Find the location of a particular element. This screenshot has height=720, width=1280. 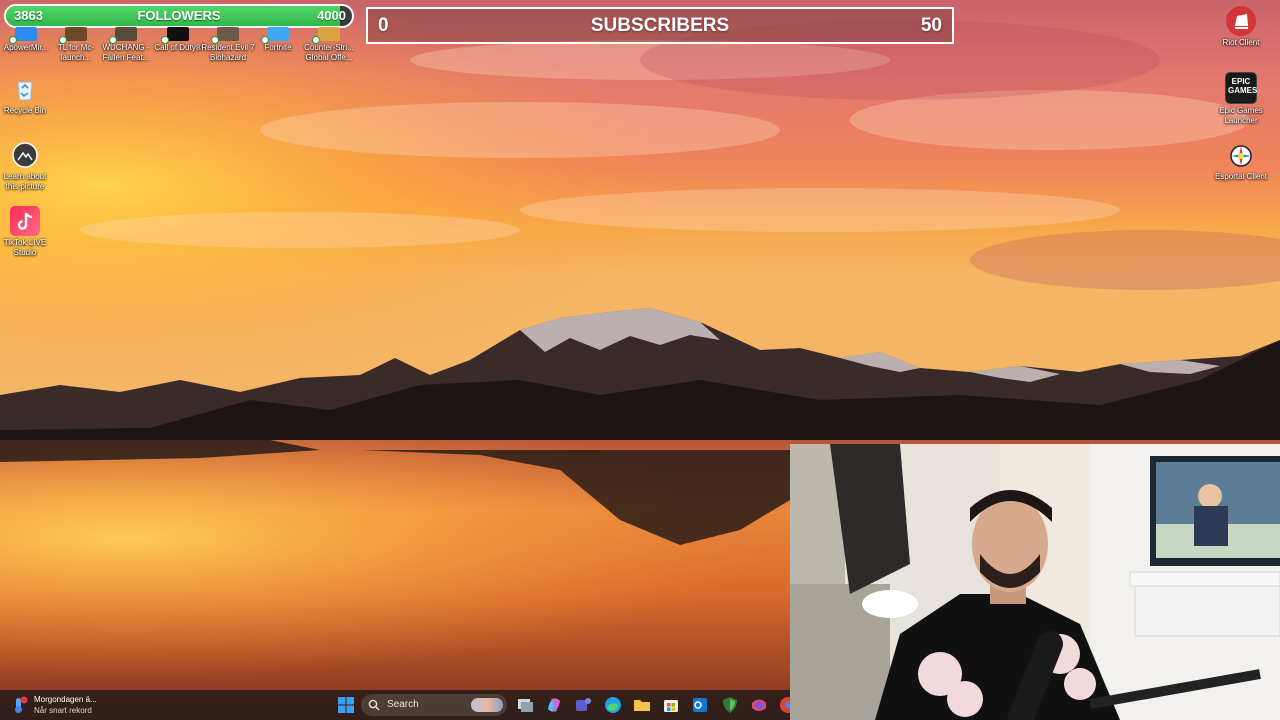

desktop-icon-recycle-bin: Recycle Bin is located at coordinates (26, 95).